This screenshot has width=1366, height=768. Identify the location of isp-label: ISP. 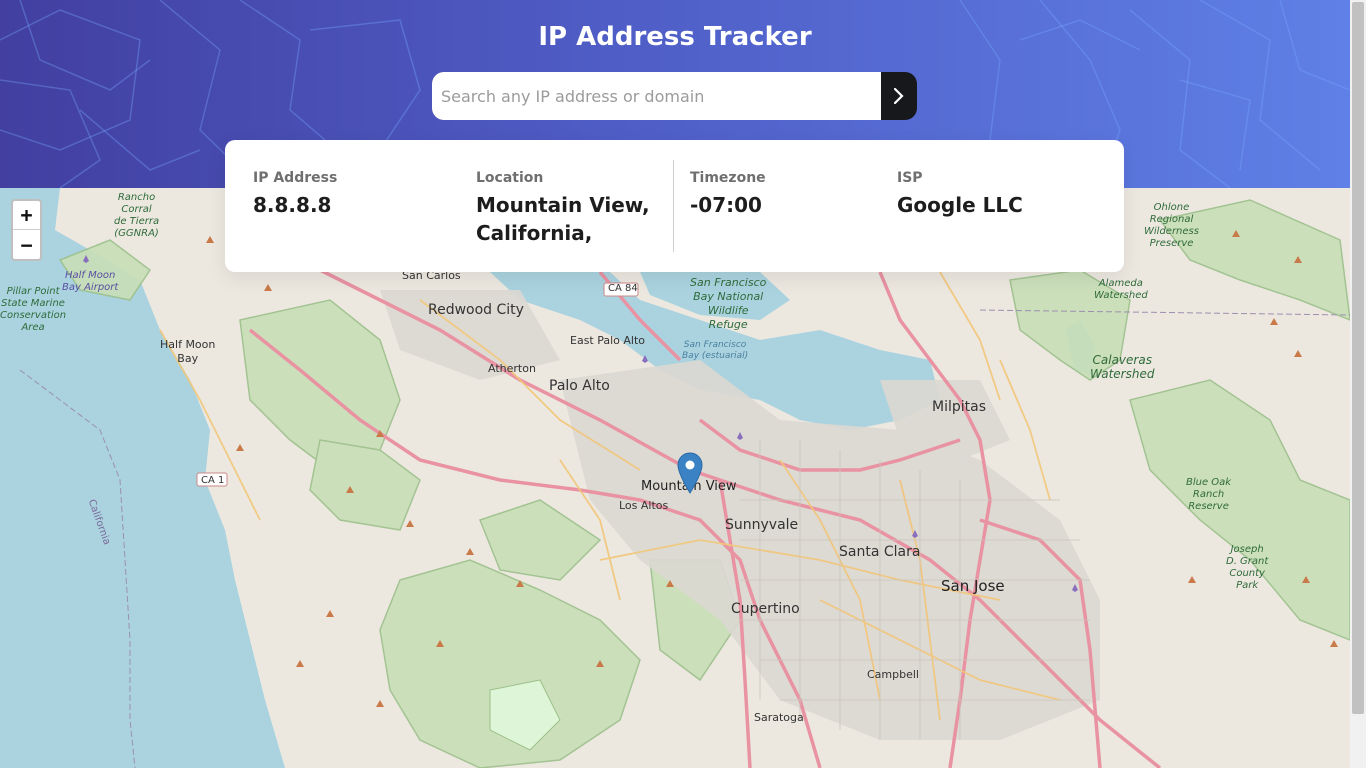
(910, 178).